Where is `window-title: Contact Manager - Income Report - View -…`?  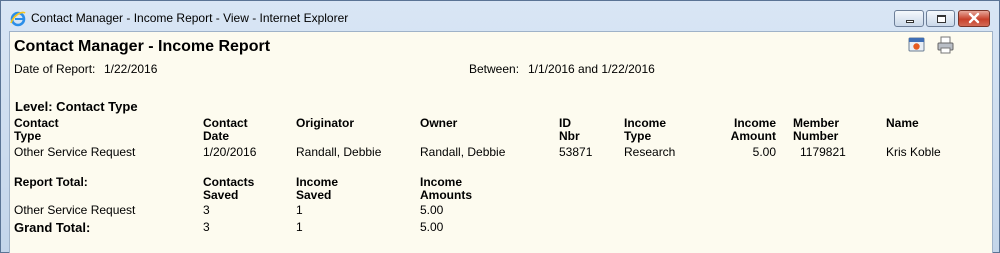 window-title: Contact Manager - Income Report - View -… is located at coordinates (190, 18).